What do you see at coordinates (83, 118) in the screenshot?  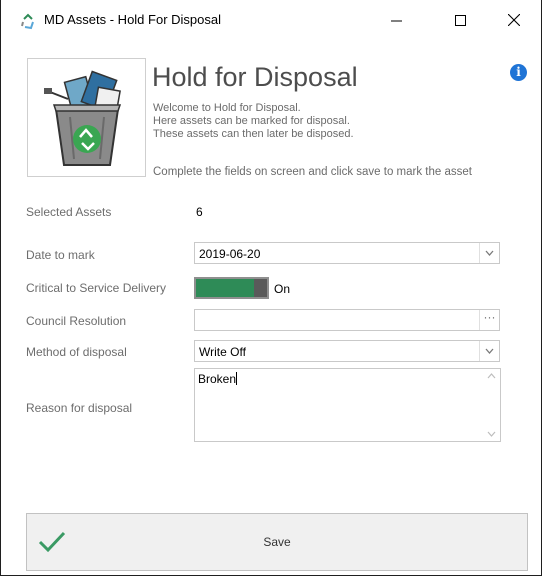 I see `recycle-bin-icon` at bounding box center [83, 118].